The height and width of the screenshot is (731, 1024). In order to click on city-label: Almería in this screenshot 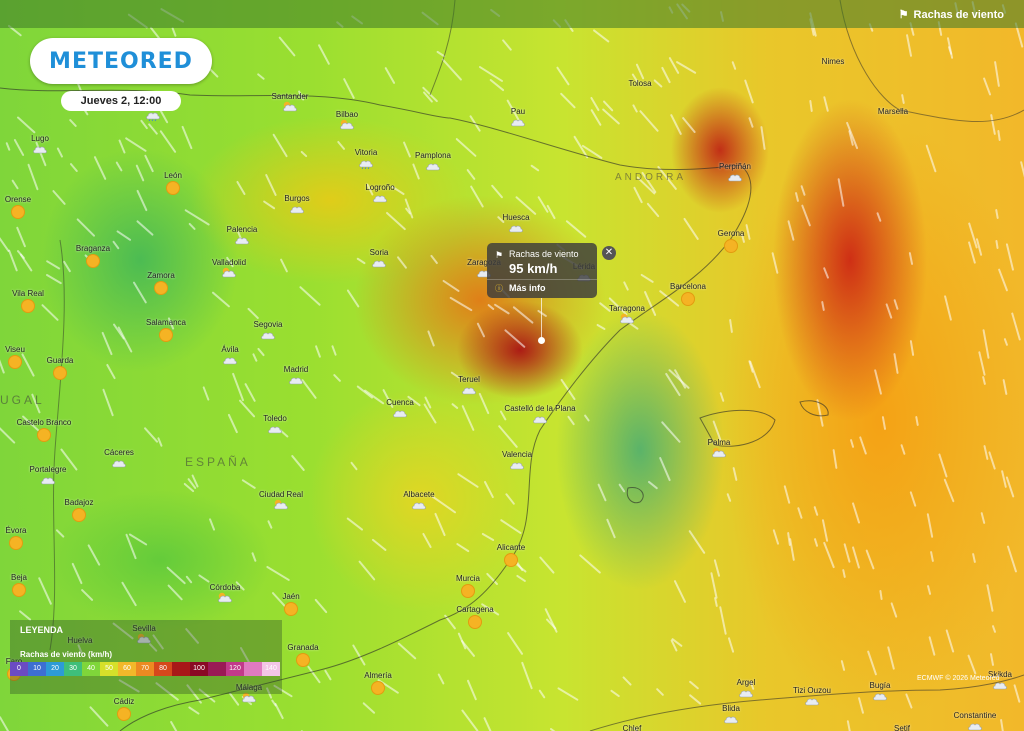, I will do `click(378, 675)`.